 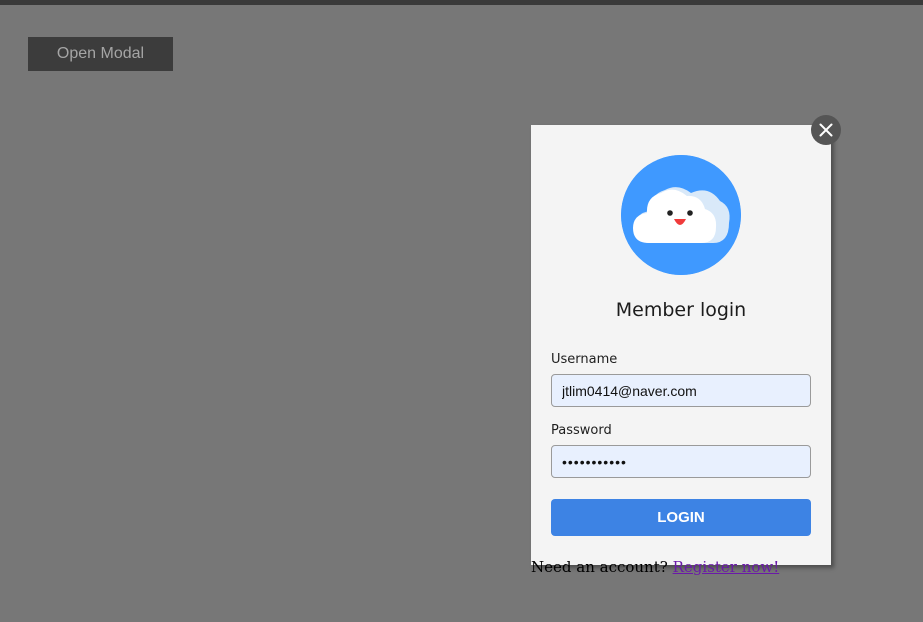 I want to click on open-modal-button: Open Modal, so click(x=100, y=54).